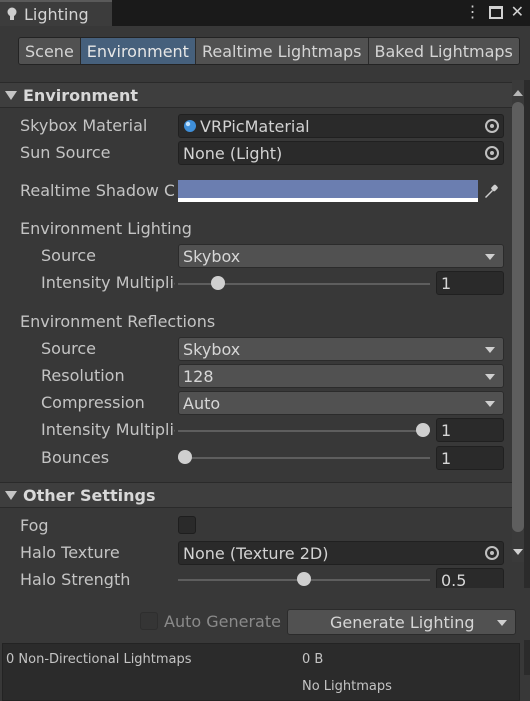 This screenshot has width=530, height=701. Describe the element at coordinates (81, 95) in the screenshot. I see `environment-header-label: Environment` at that location.